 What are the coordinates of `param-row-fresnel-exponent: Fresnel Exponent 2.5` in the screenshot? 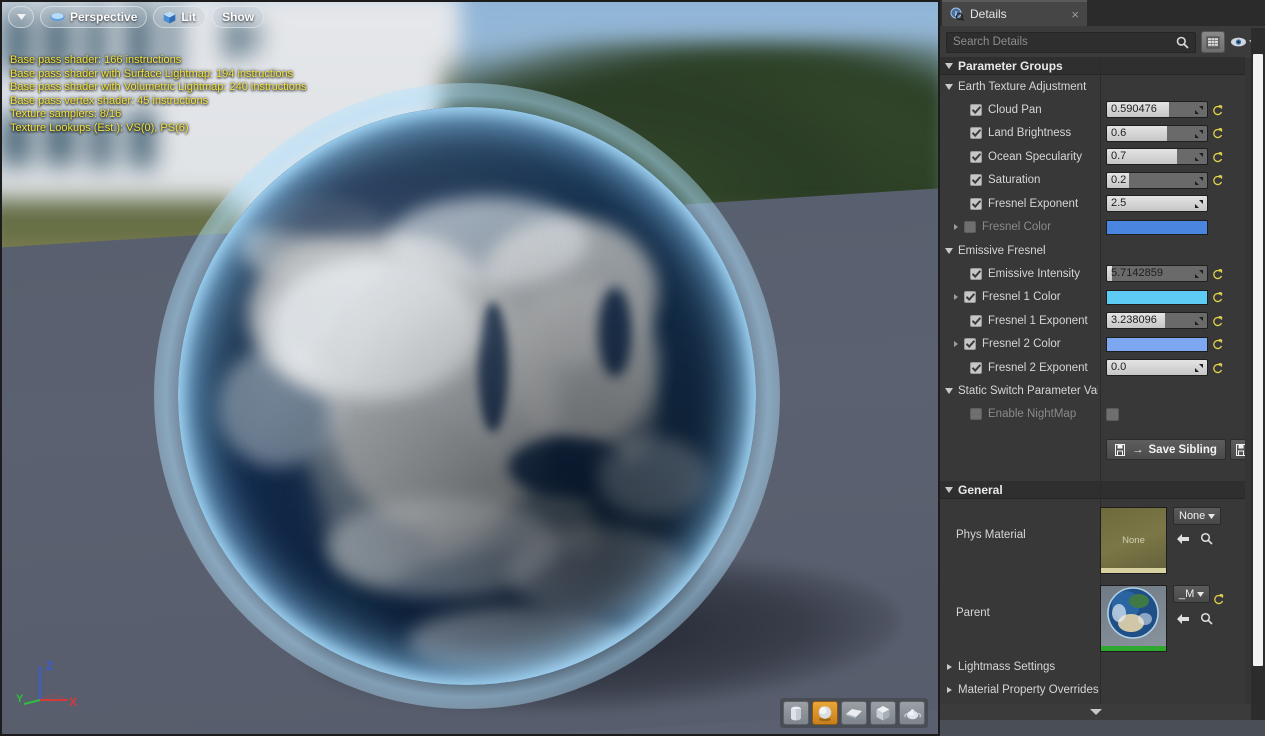 It's located at (1092, 204).